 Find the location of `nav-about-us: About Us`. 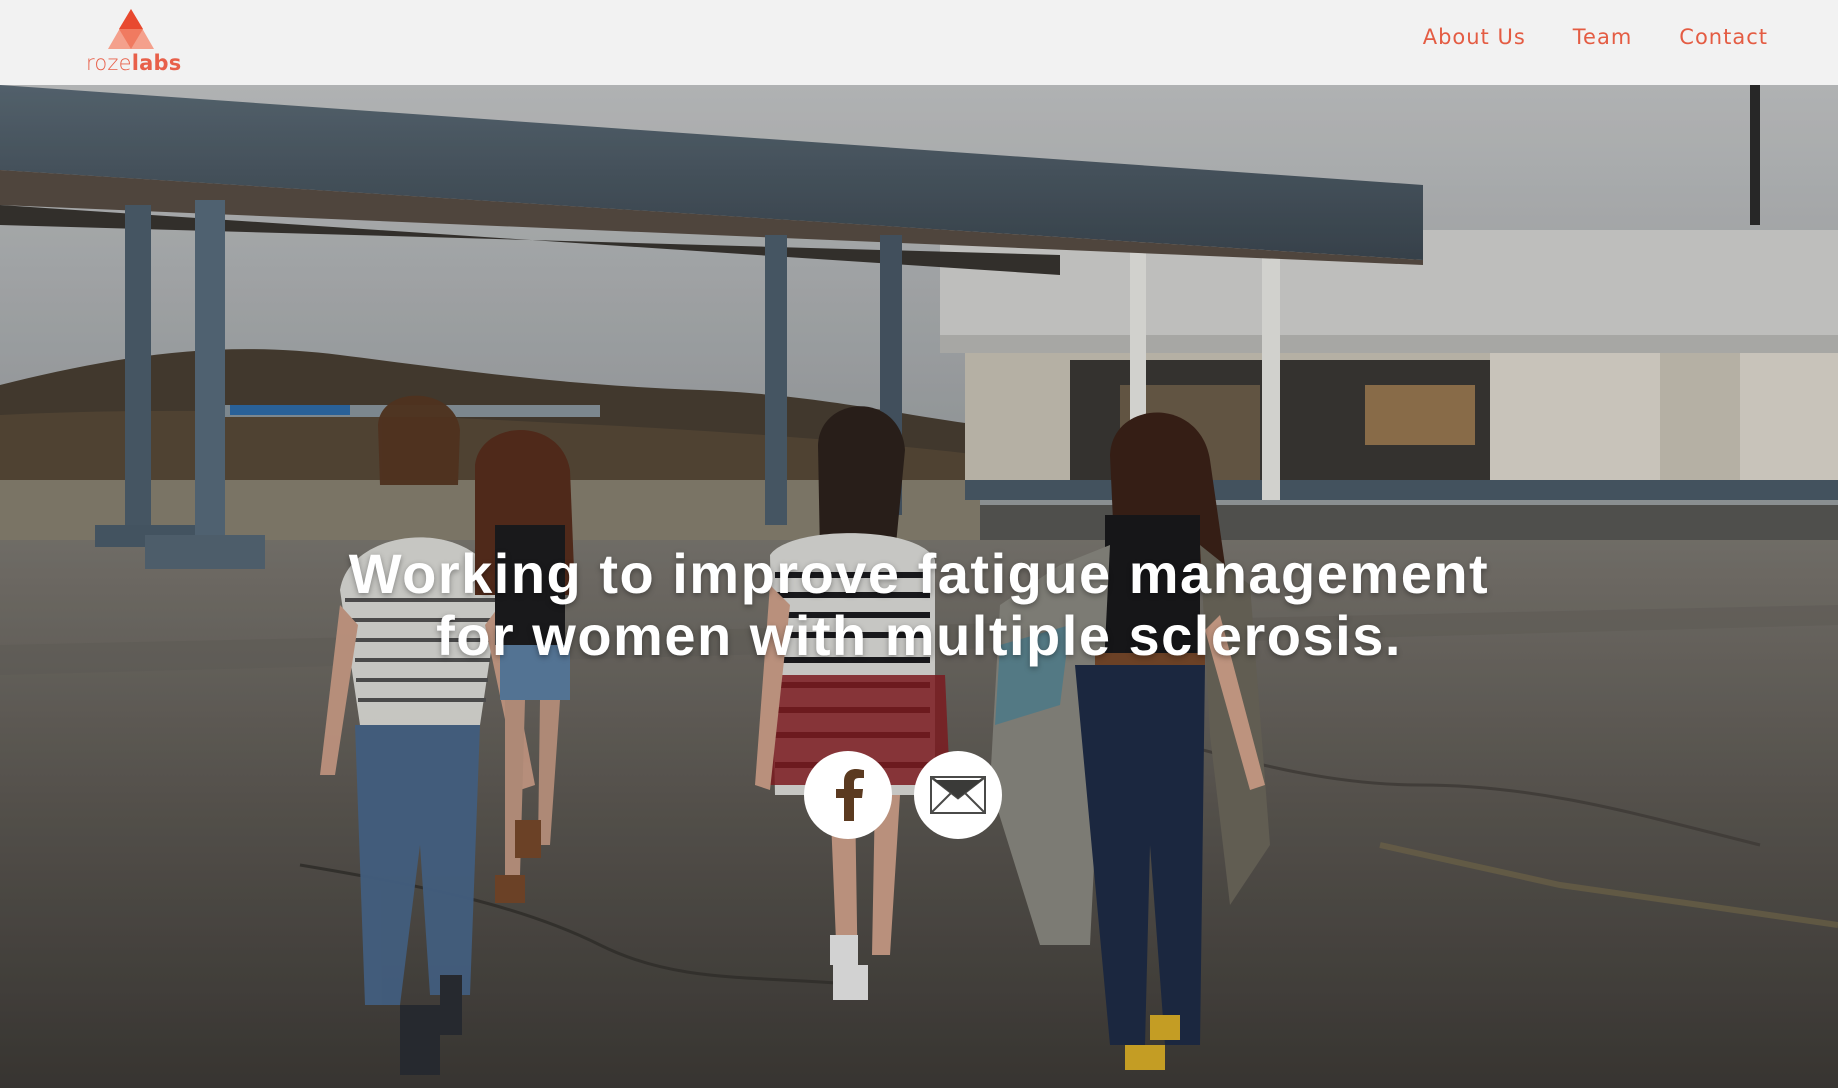

nav-about-us: About Us is located at coordinates (1474, 37).